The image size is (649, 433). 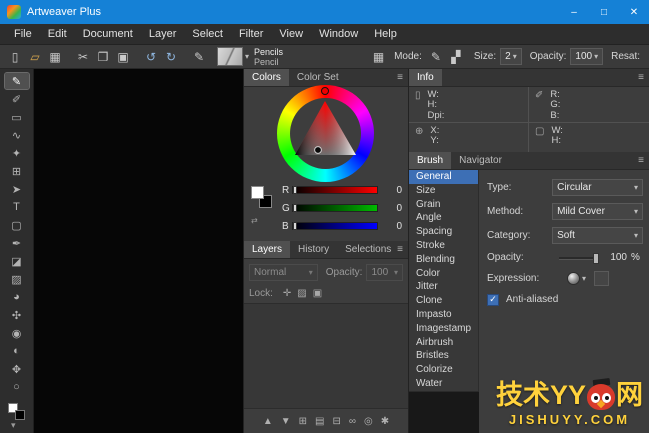 I want to click on brush-category-item: Clone, so click(x=443, y=301).